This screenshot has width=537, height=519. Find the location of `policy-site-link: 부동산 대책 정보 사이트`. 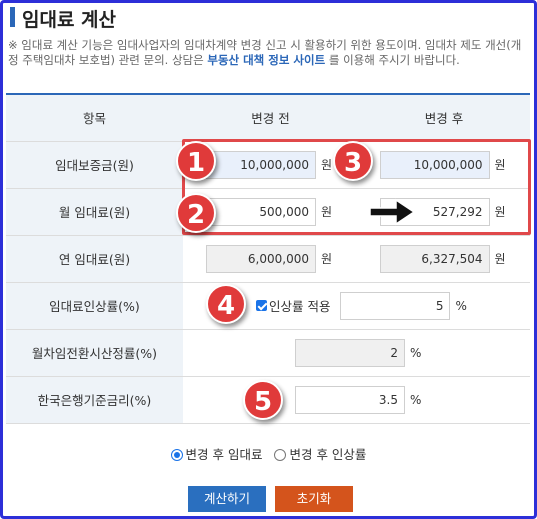

policy-site-link: 부동산 대책 정보 사이트 is located at coordinates (266, 60).